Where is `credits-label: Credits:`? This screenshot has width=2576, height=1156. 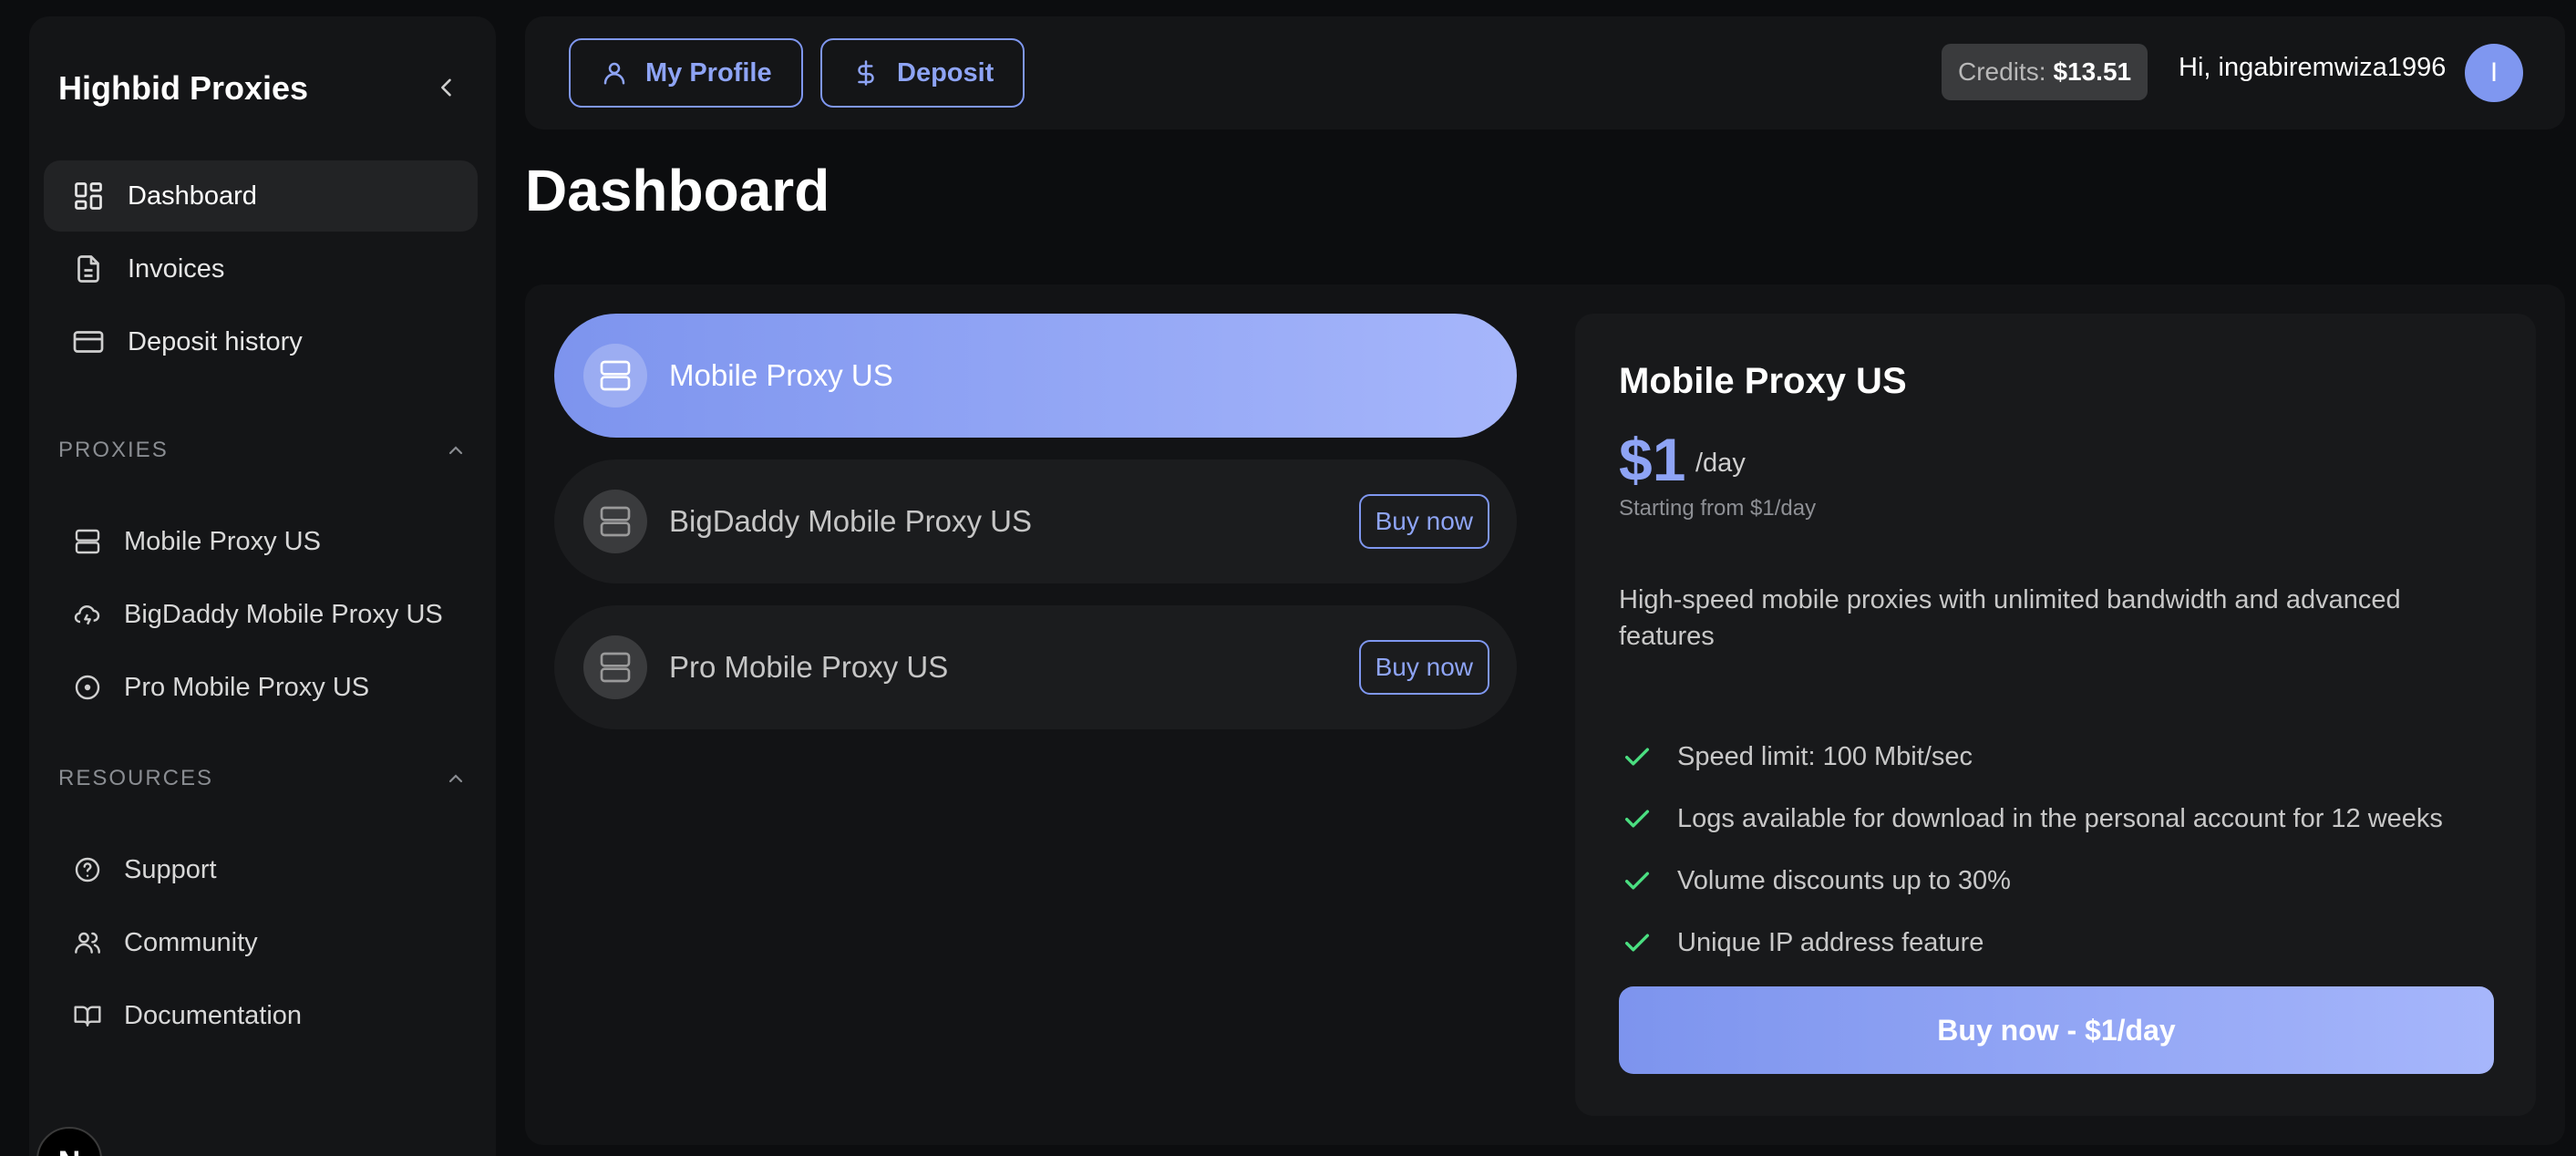
credits-label: Credits: is located at coordinates (2002, 71).